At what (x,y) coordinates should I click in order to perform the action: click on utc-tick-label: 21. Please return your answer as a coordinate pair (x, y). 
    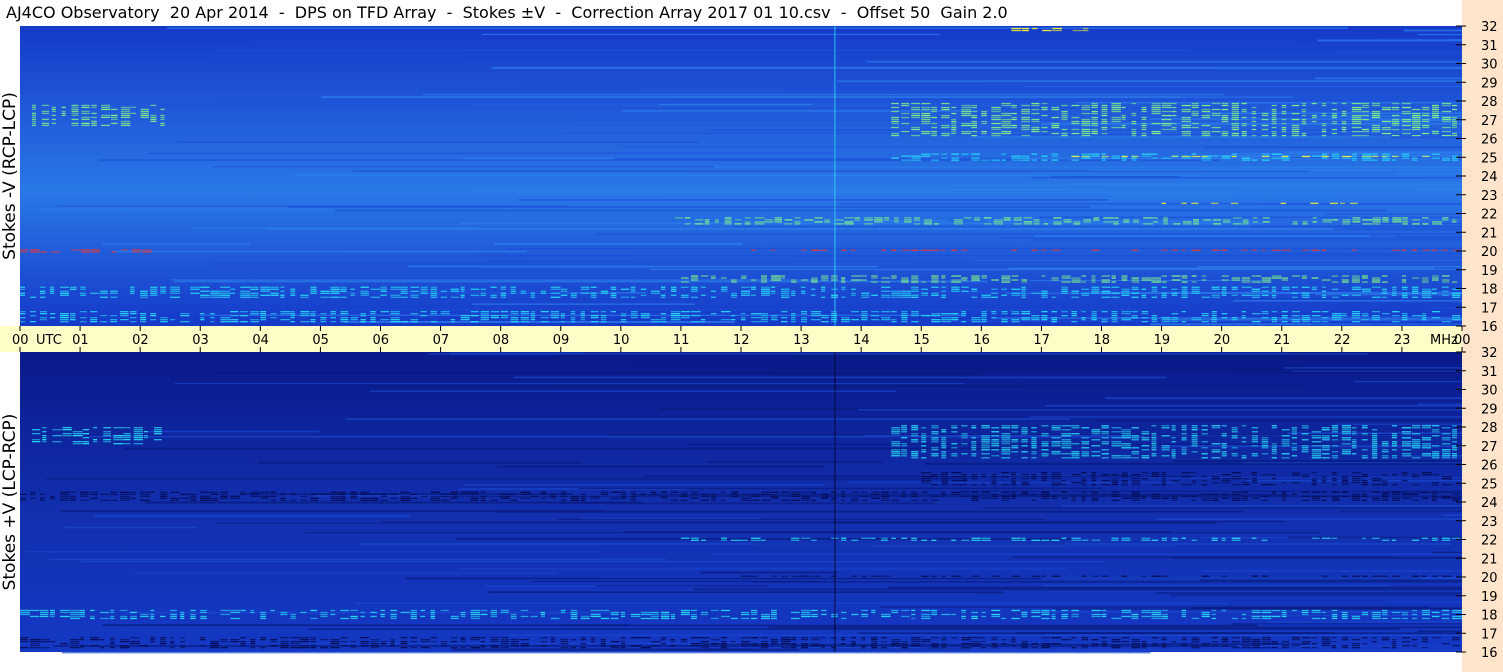
    Looking at the image, I should click on (1282, 340).